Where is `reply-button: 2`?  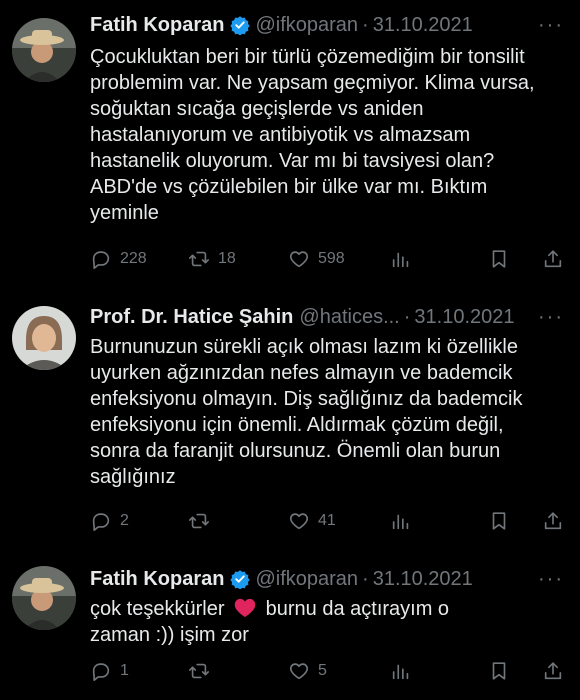
reply-button: 2 is located at coordinates (109, 521).